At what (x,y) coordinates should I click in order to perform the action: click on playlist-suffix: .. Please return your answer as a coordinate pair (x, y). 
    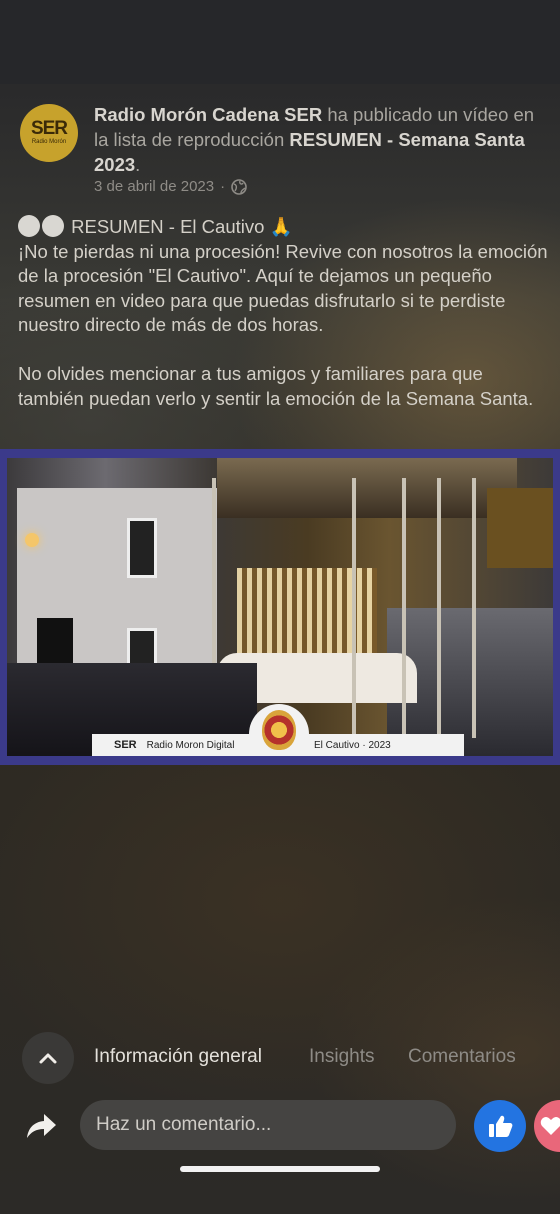
    Looking at the image, I should click on (138, 164).